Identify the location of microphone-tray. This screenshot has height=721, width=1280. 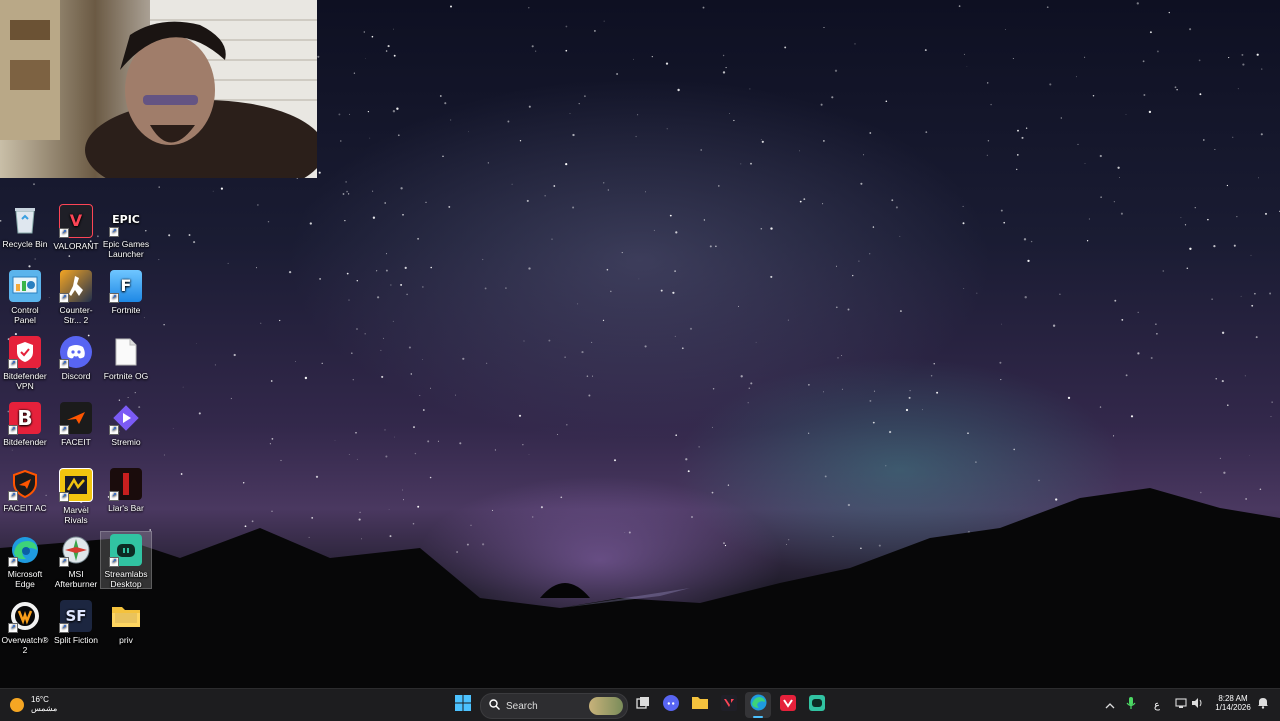
(1131, 705).